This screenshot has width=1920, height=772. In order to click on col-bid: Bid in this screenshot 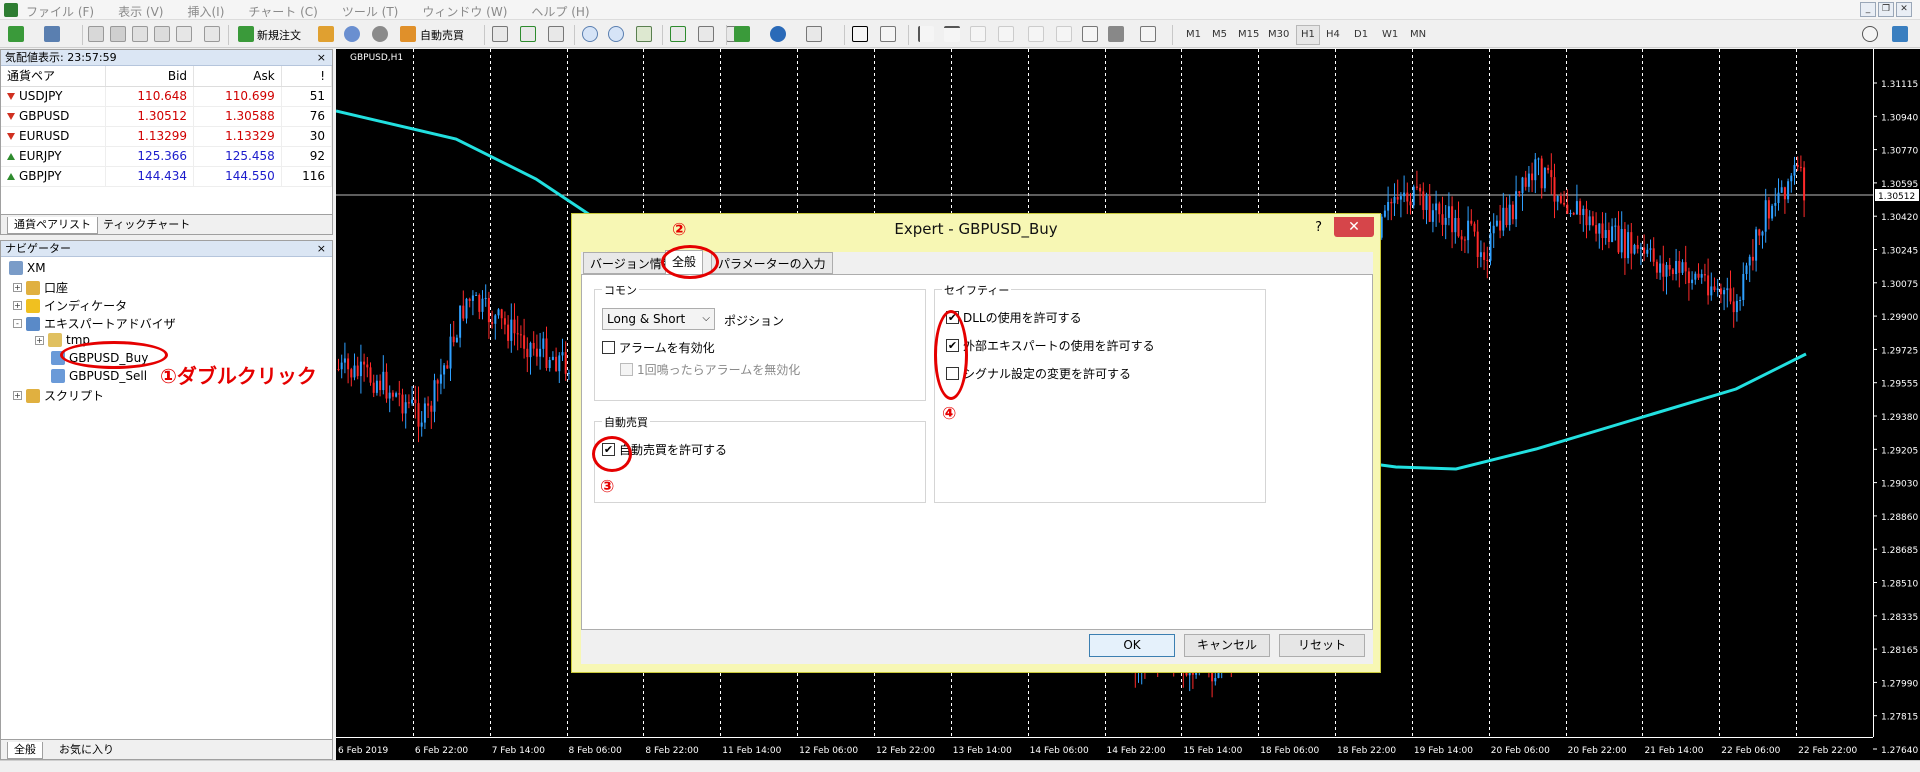, I will do `click(150, 76)`.